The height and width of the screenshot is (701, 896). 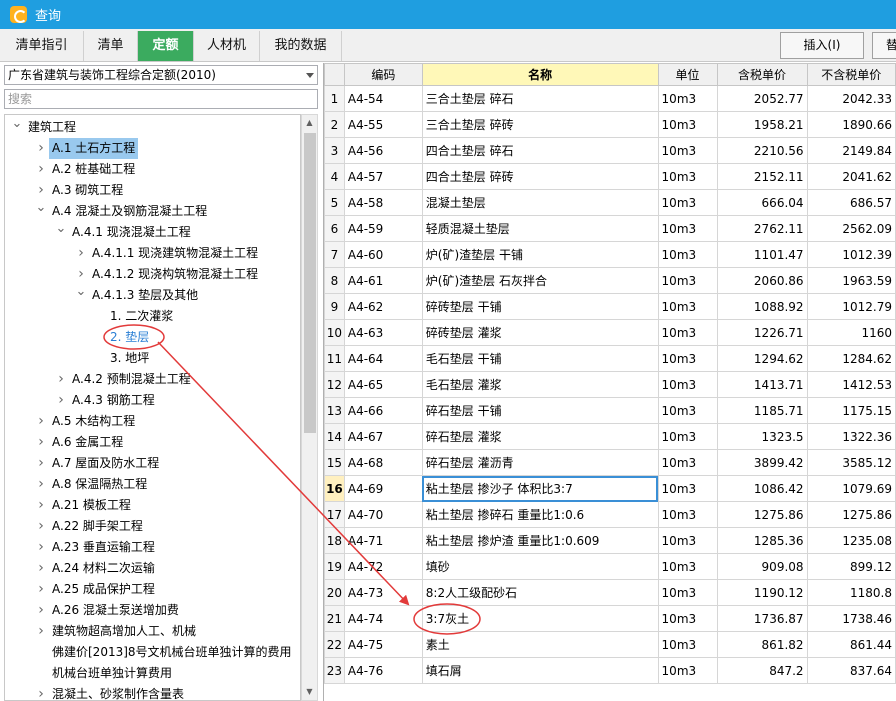 What do you see at coordinates (383, 436) in the screenshot?
I see `code-cell: A4-67` at bounding box center [383, 436].